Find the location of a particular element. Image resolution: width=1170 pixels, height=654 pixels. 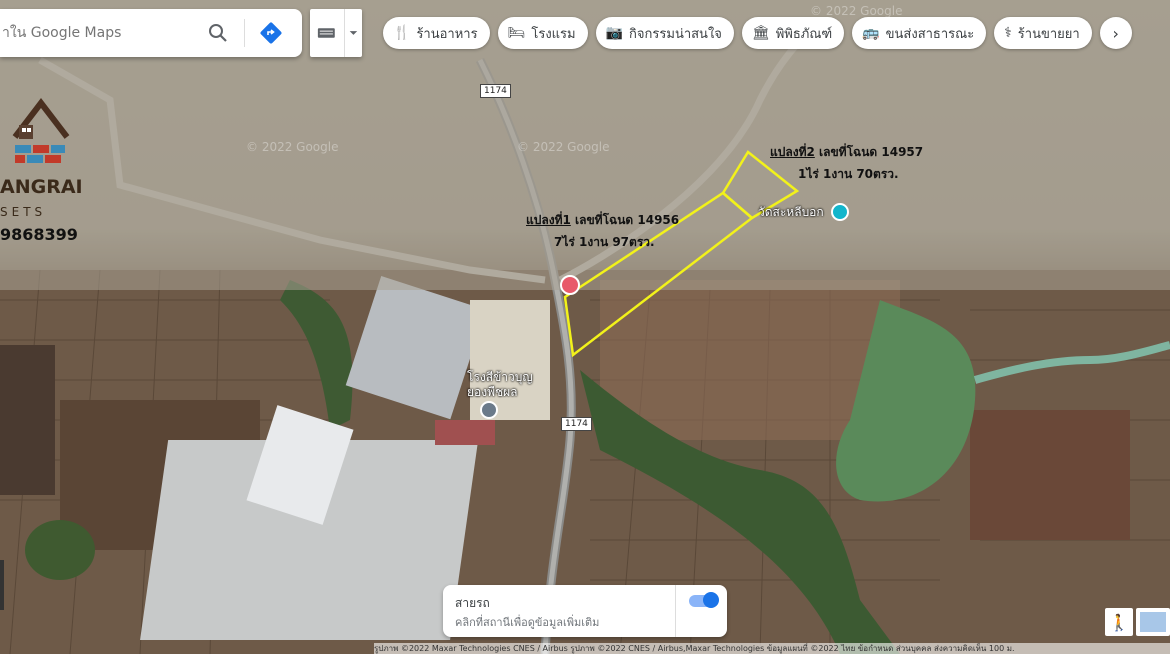

pegman-icon: 🚶 is located at coordinates (1119, 622).